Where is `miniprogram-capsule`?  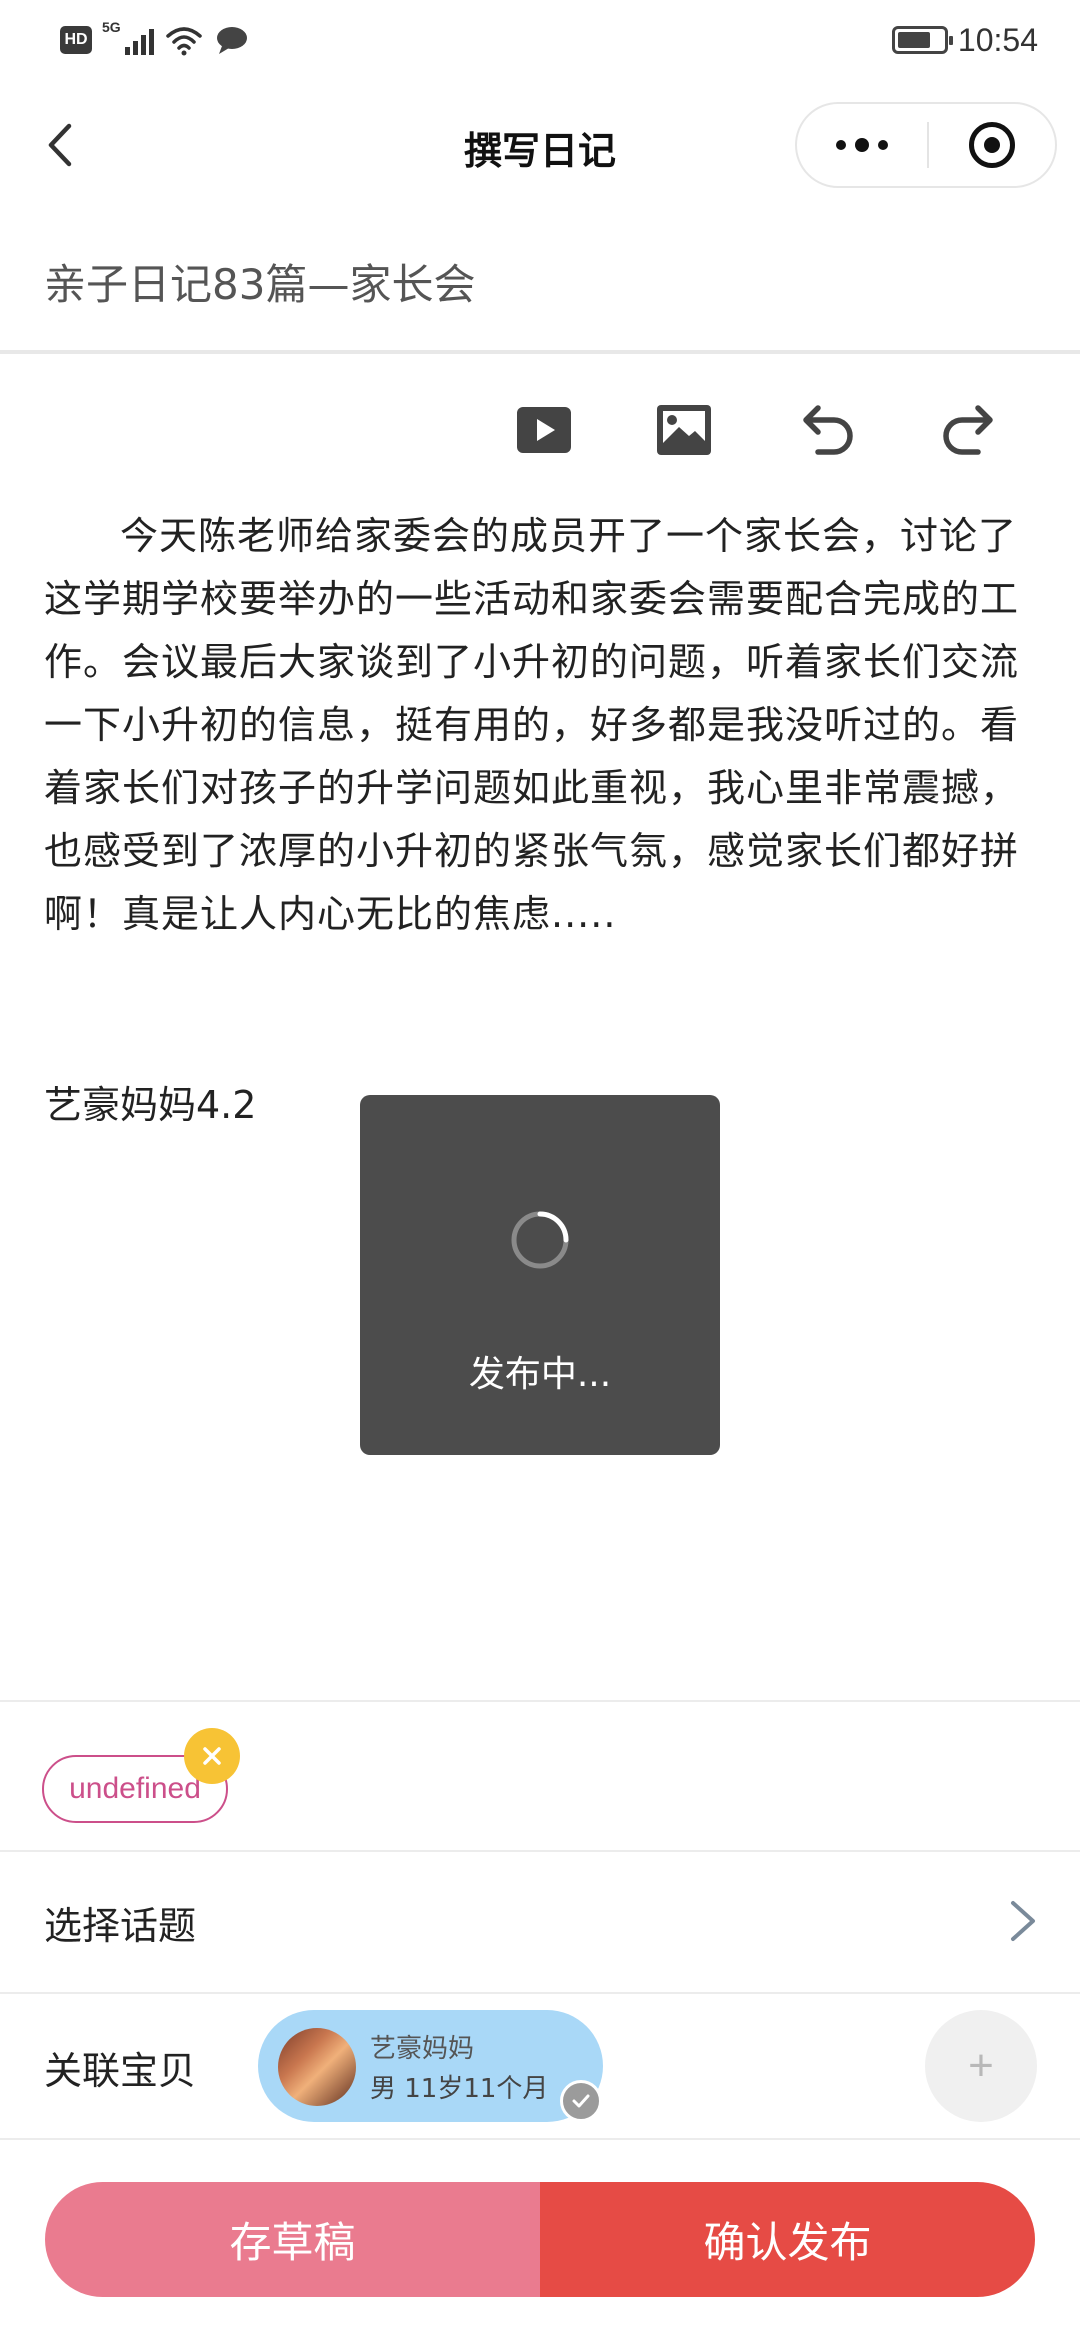 miniprogram-capsule is located at coordinates (926, 145).